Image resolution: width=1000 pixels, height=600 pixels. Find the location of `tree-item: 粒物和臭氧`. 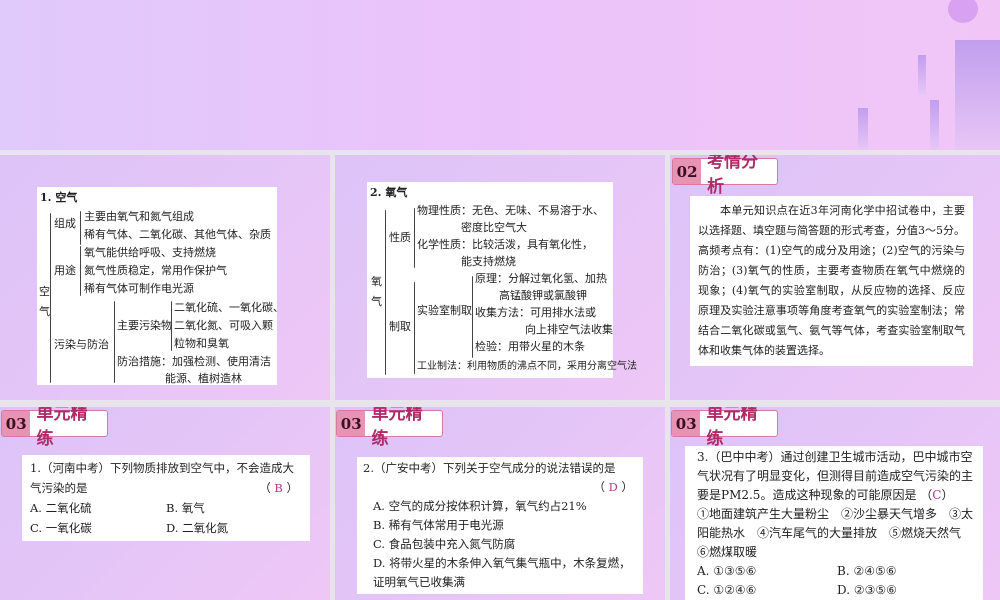

tree-item: 粒物和臭氧 is located at coordinates (201, 343).